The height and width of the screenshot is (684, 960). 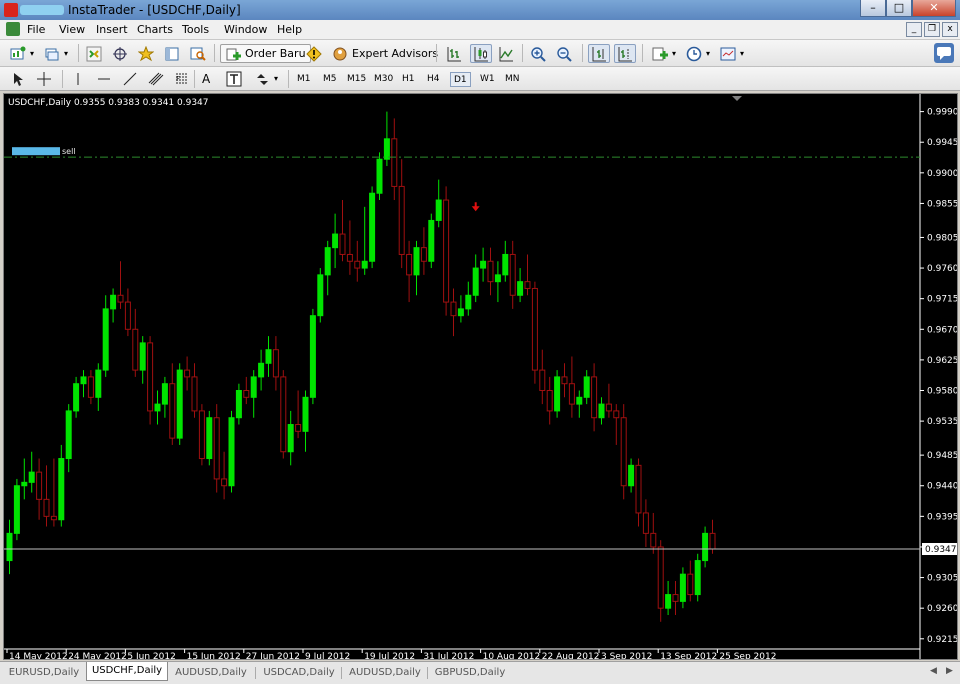 What do you see at coordinates (130, 78) in the screenshot?
I see `trendline-button` at bounding box center [130, 78].